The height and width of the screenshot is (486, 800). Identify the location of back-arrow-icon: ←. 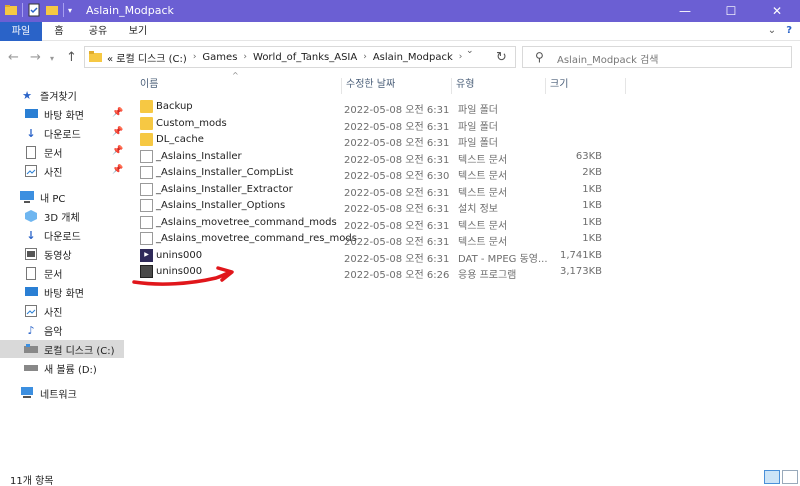
(13, 57).